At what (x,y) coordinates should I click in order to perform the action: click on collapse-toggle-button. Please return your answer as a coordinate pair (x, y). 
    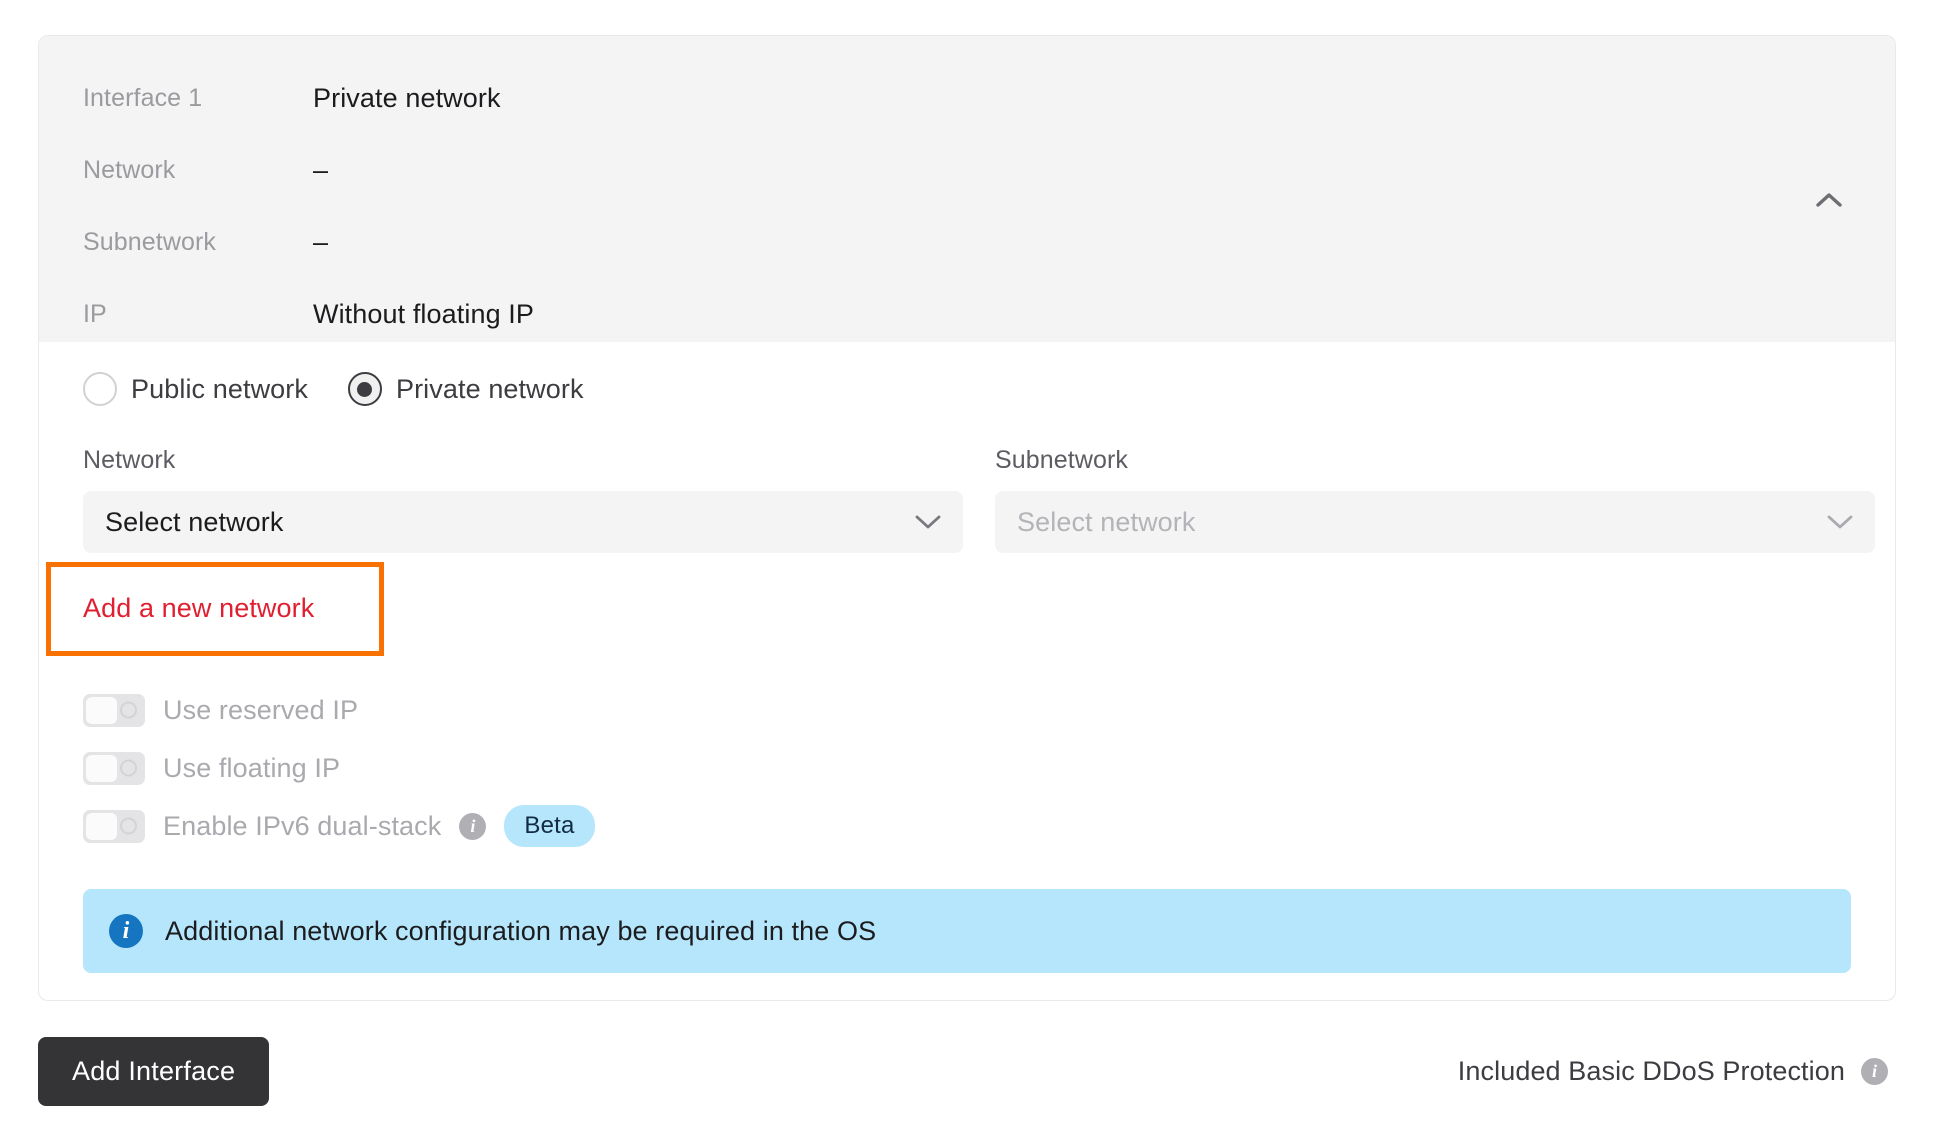
    Looking at the image, I should click on (1829, 199).